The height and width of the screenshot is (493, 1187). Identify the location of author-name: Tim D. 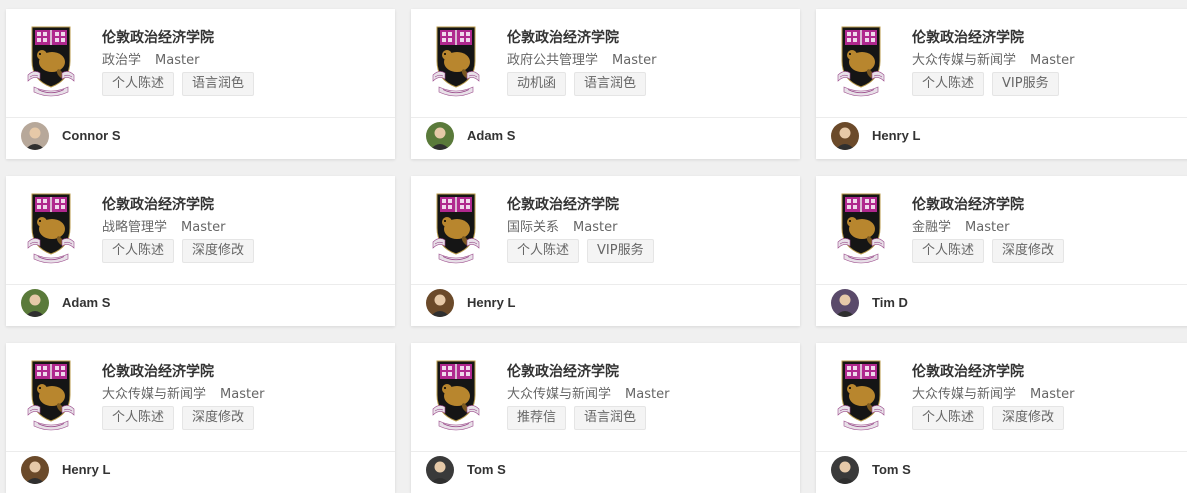
(890, 302).